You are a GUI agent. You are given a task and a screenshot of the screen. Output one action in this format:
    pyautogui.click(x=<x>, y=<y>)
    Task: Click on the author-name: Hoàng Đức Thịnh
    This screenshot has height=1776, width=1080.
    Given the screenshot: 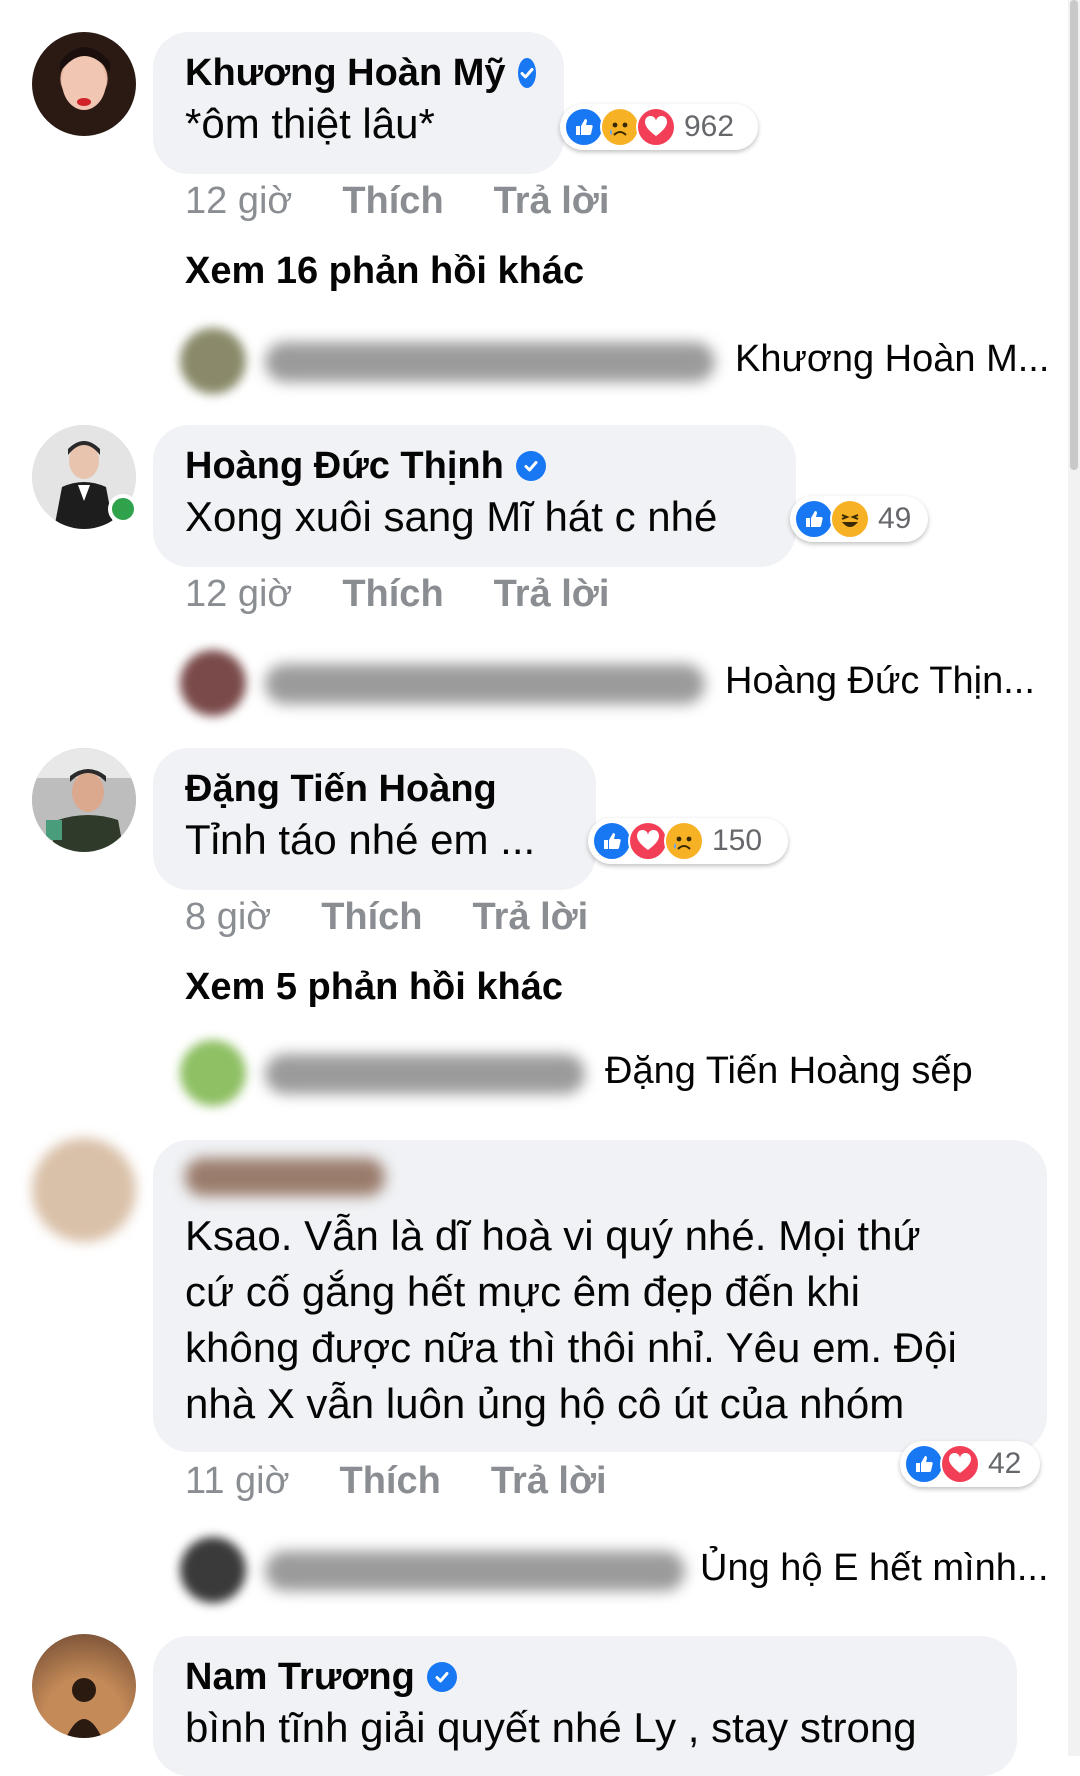 What is the action you would take?
    pyautogui.click(x=344, y=466)
    